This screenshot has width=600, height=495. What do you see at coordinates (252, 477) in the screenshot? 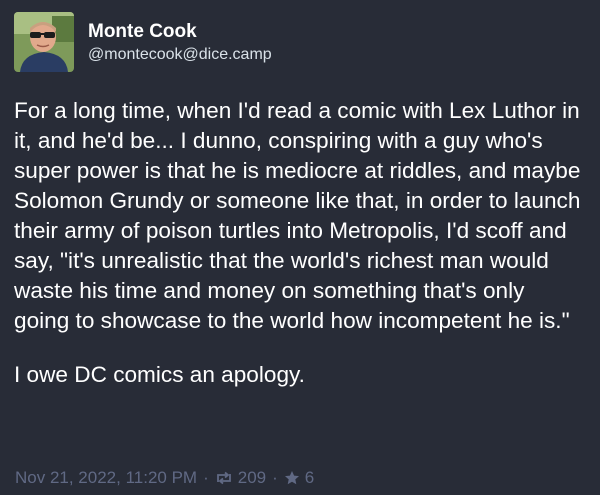
I see `boost-count: 209` at bounding box center [252, 477].